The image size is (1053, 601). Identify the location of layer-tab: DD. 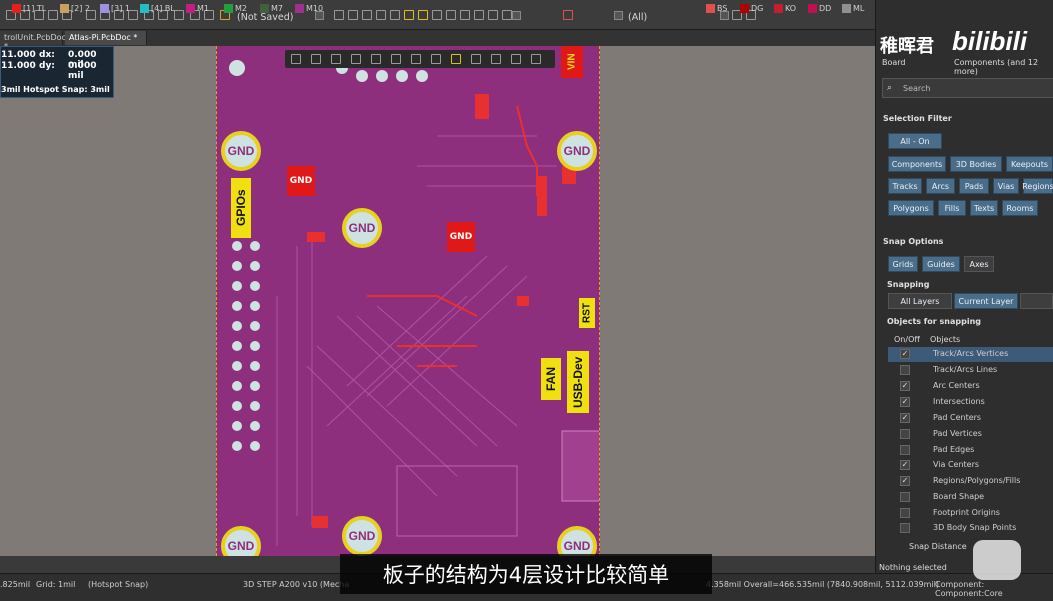
(819, 8).